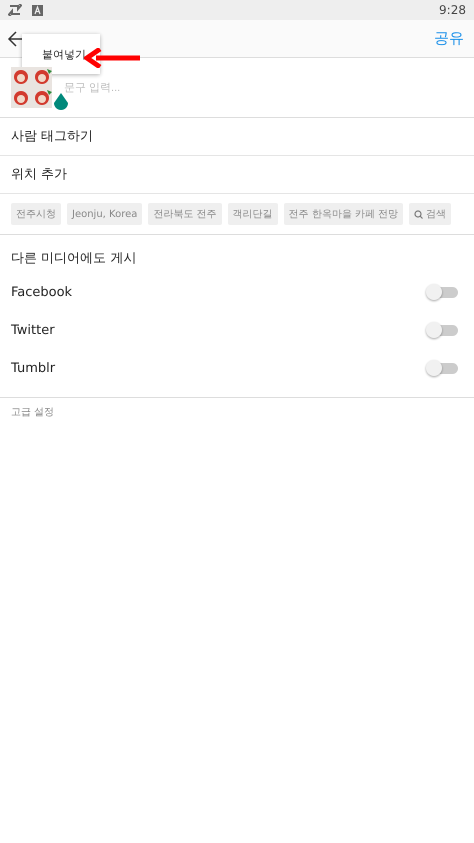 This screenshot has width=474, height=843. Describe the element at coordinates (36, 214) in the screenshot. I see `location-chip: 전주시청` at that location.